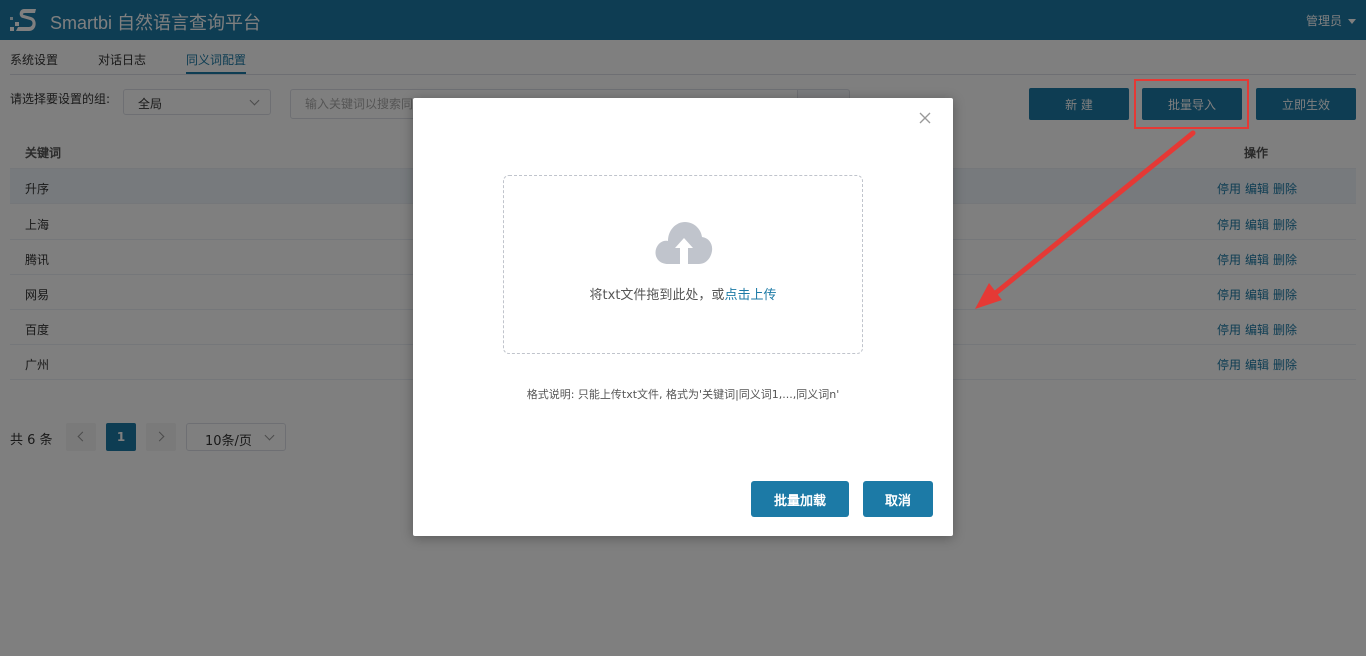 Image resolution: width=1366 pixels, height=656 pixels. I want to click on batch-load-button: 批量加载, so click(800, 499).